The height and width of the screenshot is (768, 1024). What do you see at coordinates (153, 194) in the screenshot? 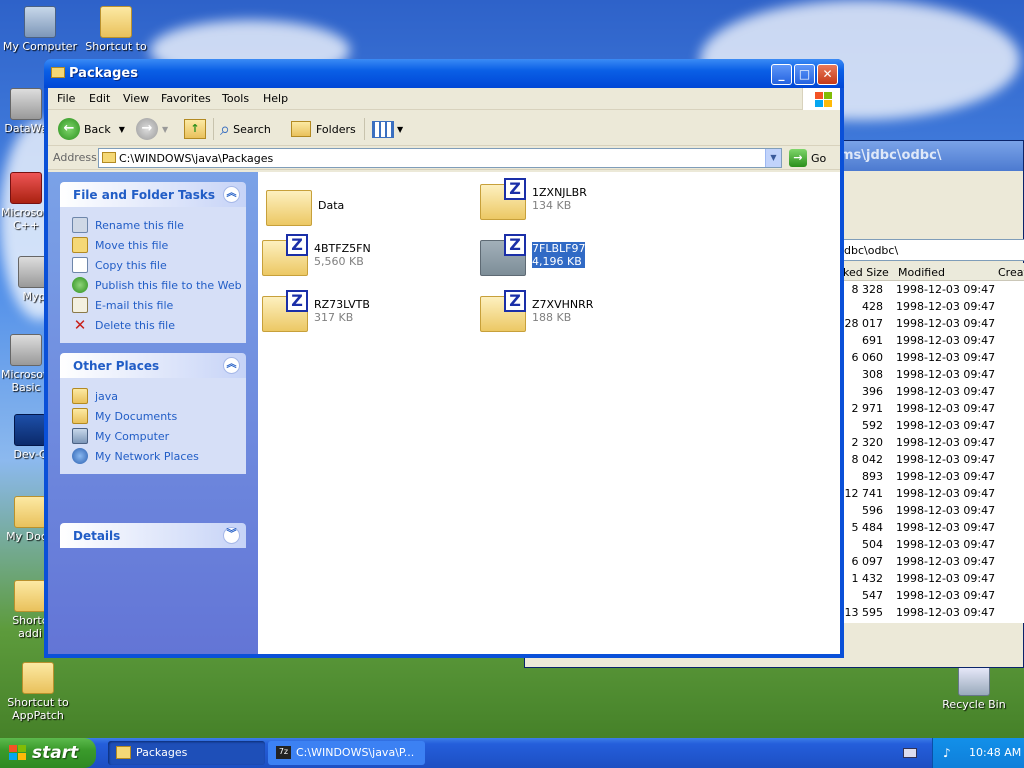
I see `file-folder-tasks-header: File and Folder Tasks ︽` at bounding box center [153, 194].